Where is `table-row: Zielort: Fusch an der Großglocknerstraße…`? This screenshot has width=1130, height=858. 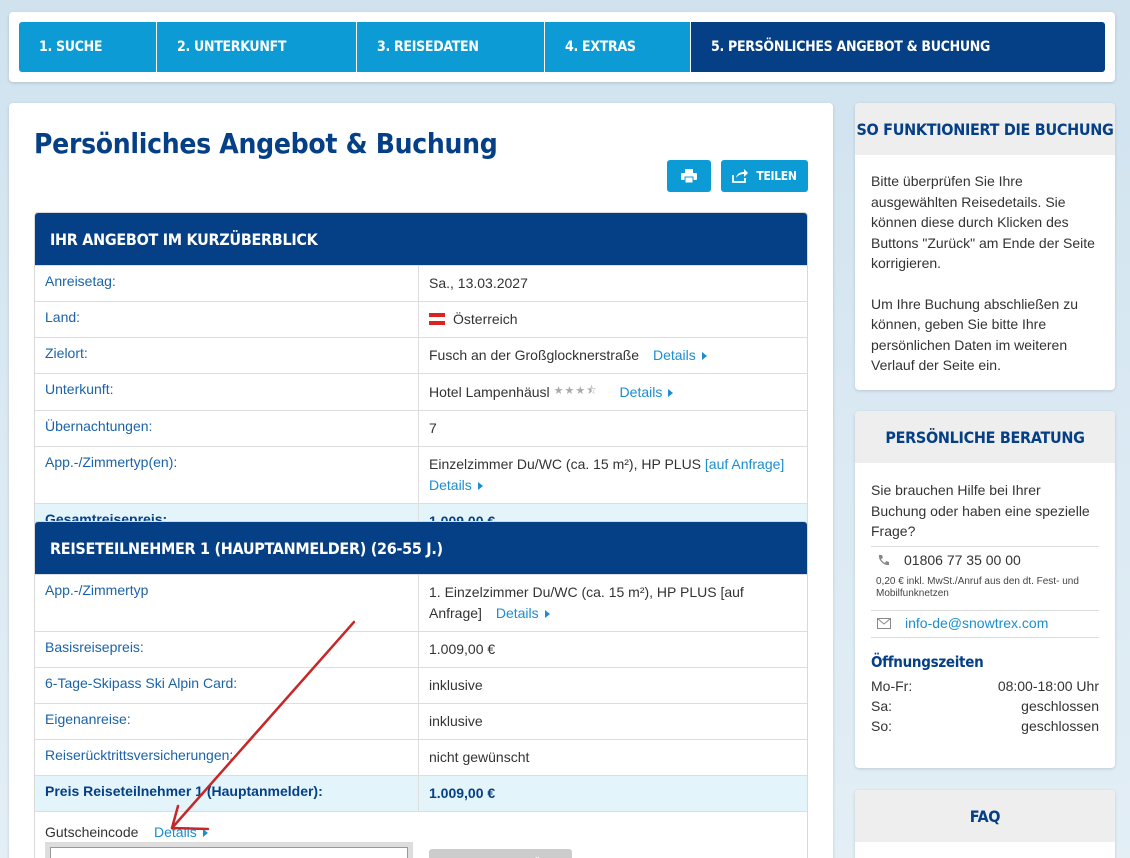 table-row: Zielort: Fusch an der Großglocknerstraße… is located at coordinates (421, 355).